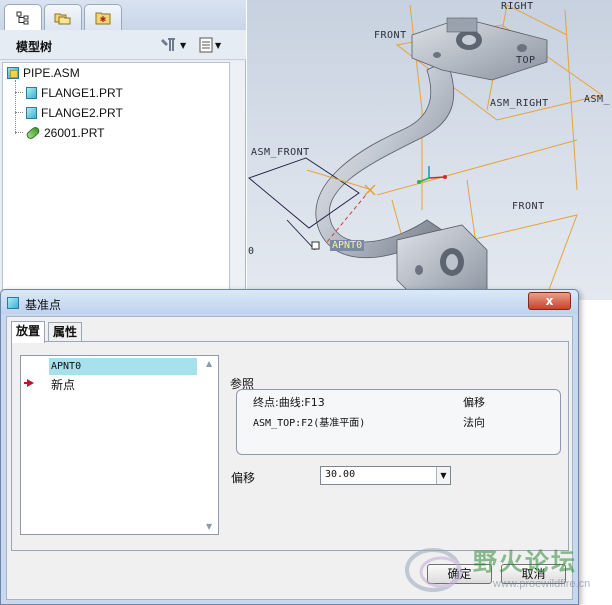 The height and width of the screenshot is (605, 612). I want to click on tree-item-label: 26001.PRT, so click(74, 133).